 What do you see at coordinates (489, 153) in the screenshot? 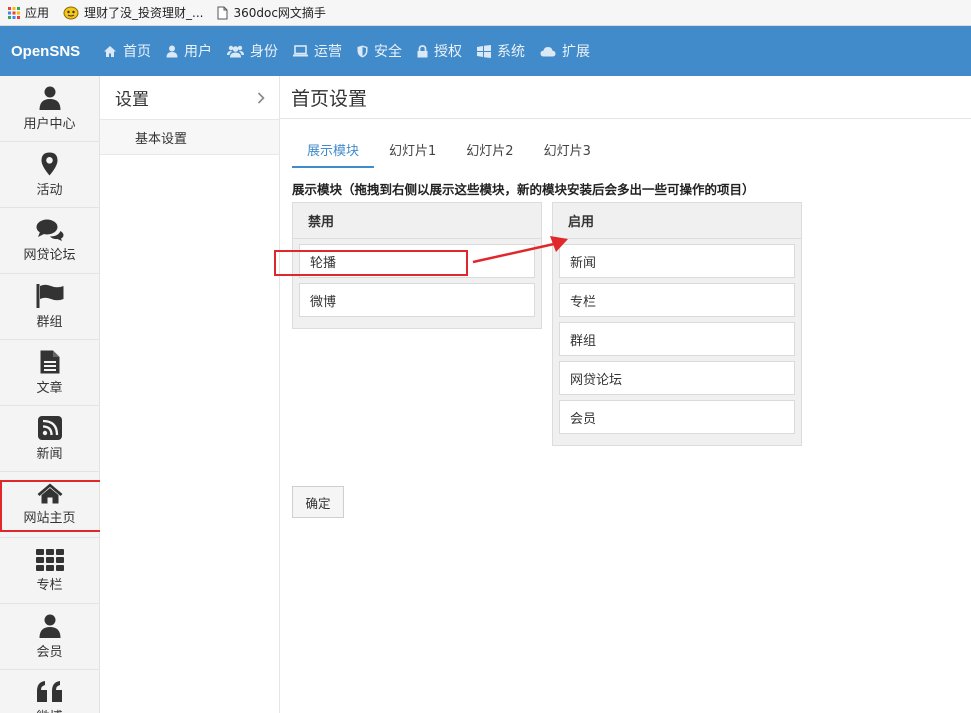
I see `tab-slide-2: 幻灯片2` at bounding box center [489, 153].